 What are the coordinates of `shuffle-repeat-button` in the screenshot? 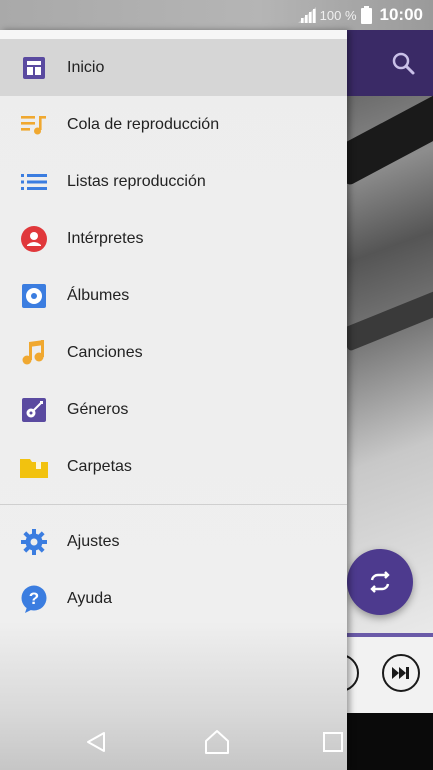 It's located at (380, 582).